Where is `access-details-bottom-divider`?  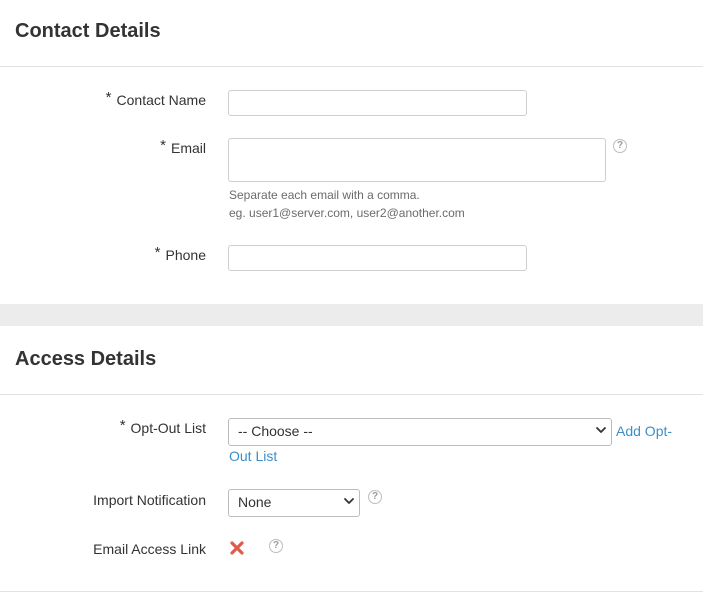
access-details-bottom-divider is located at coordinates (351, 591).